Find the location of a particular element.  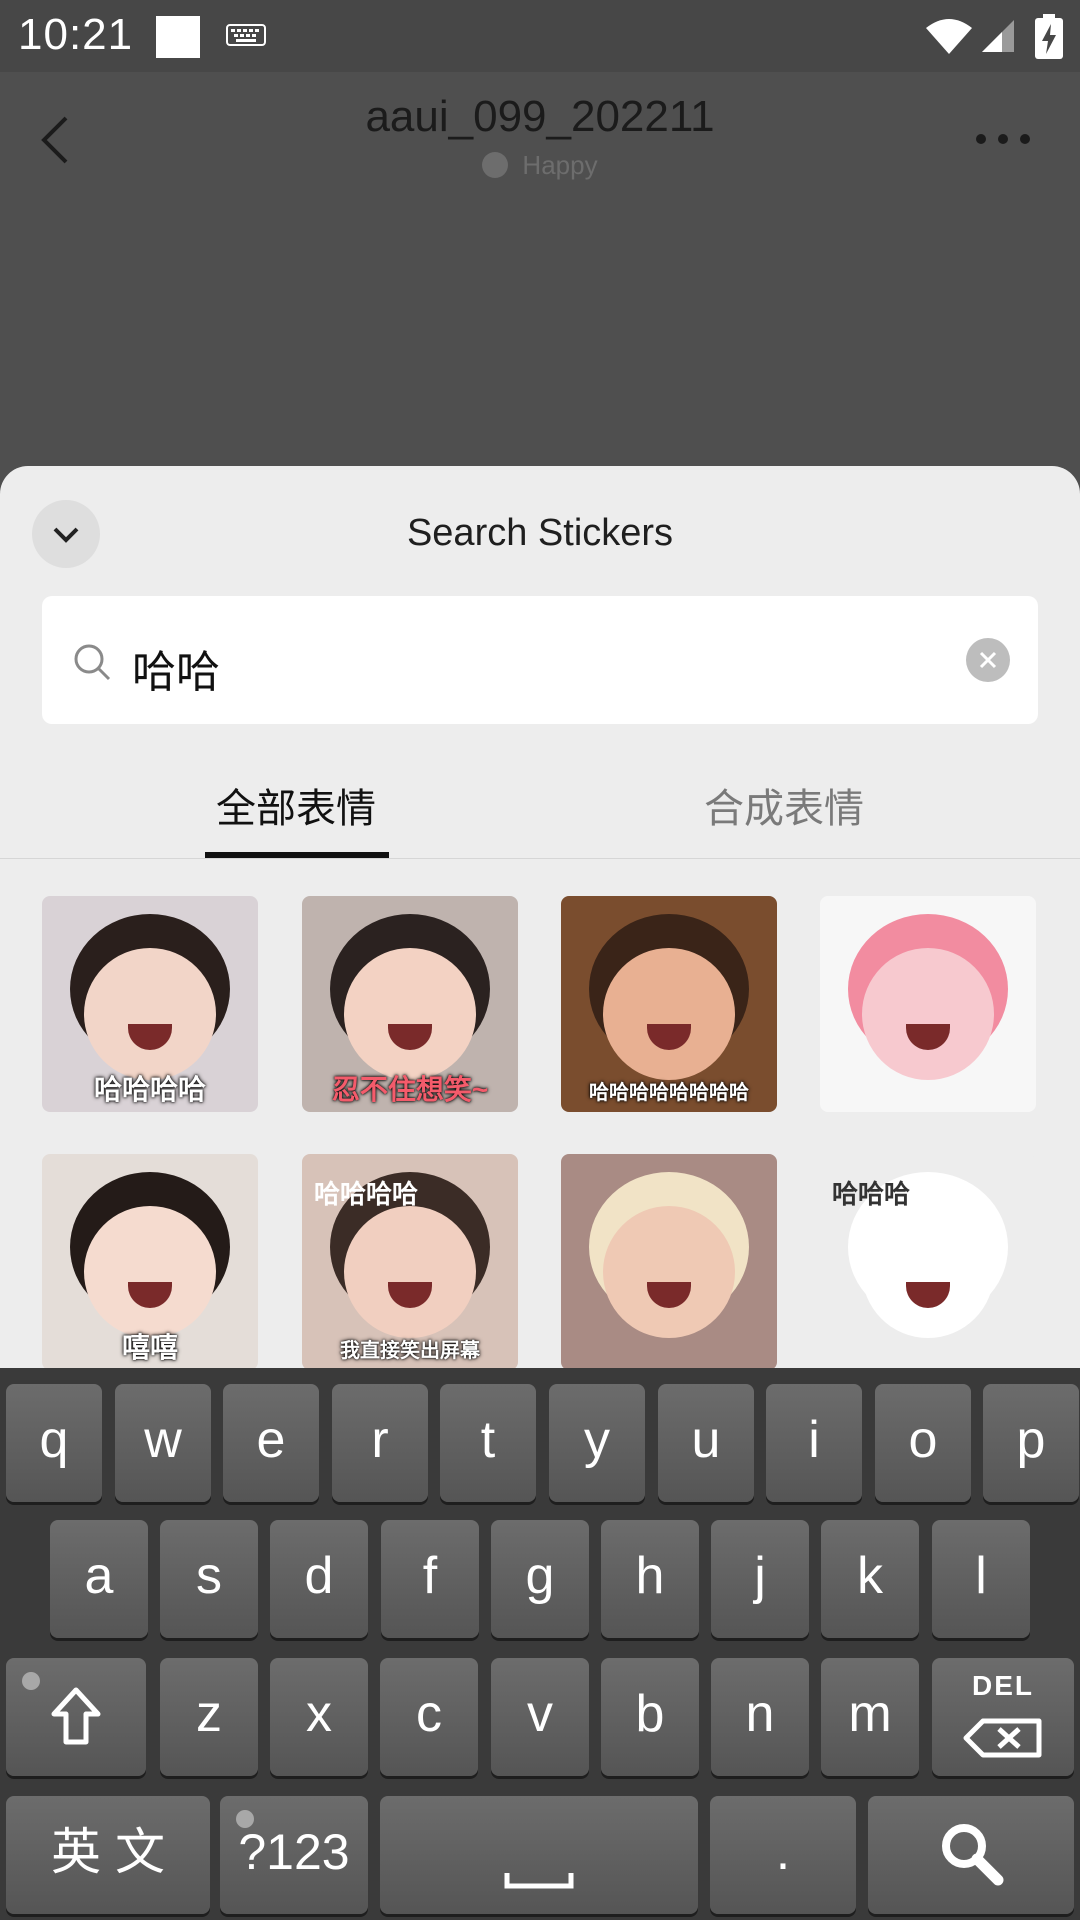

key-label: u is located at coordinates (706, 1440).